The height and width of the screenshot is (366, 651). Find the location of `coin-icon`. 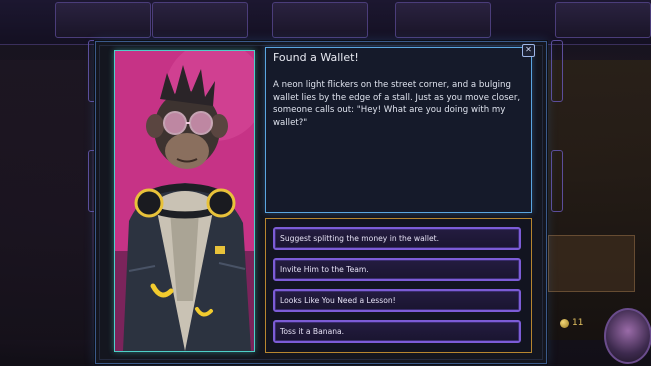

coin-icon is located at coordinates (564, 323).